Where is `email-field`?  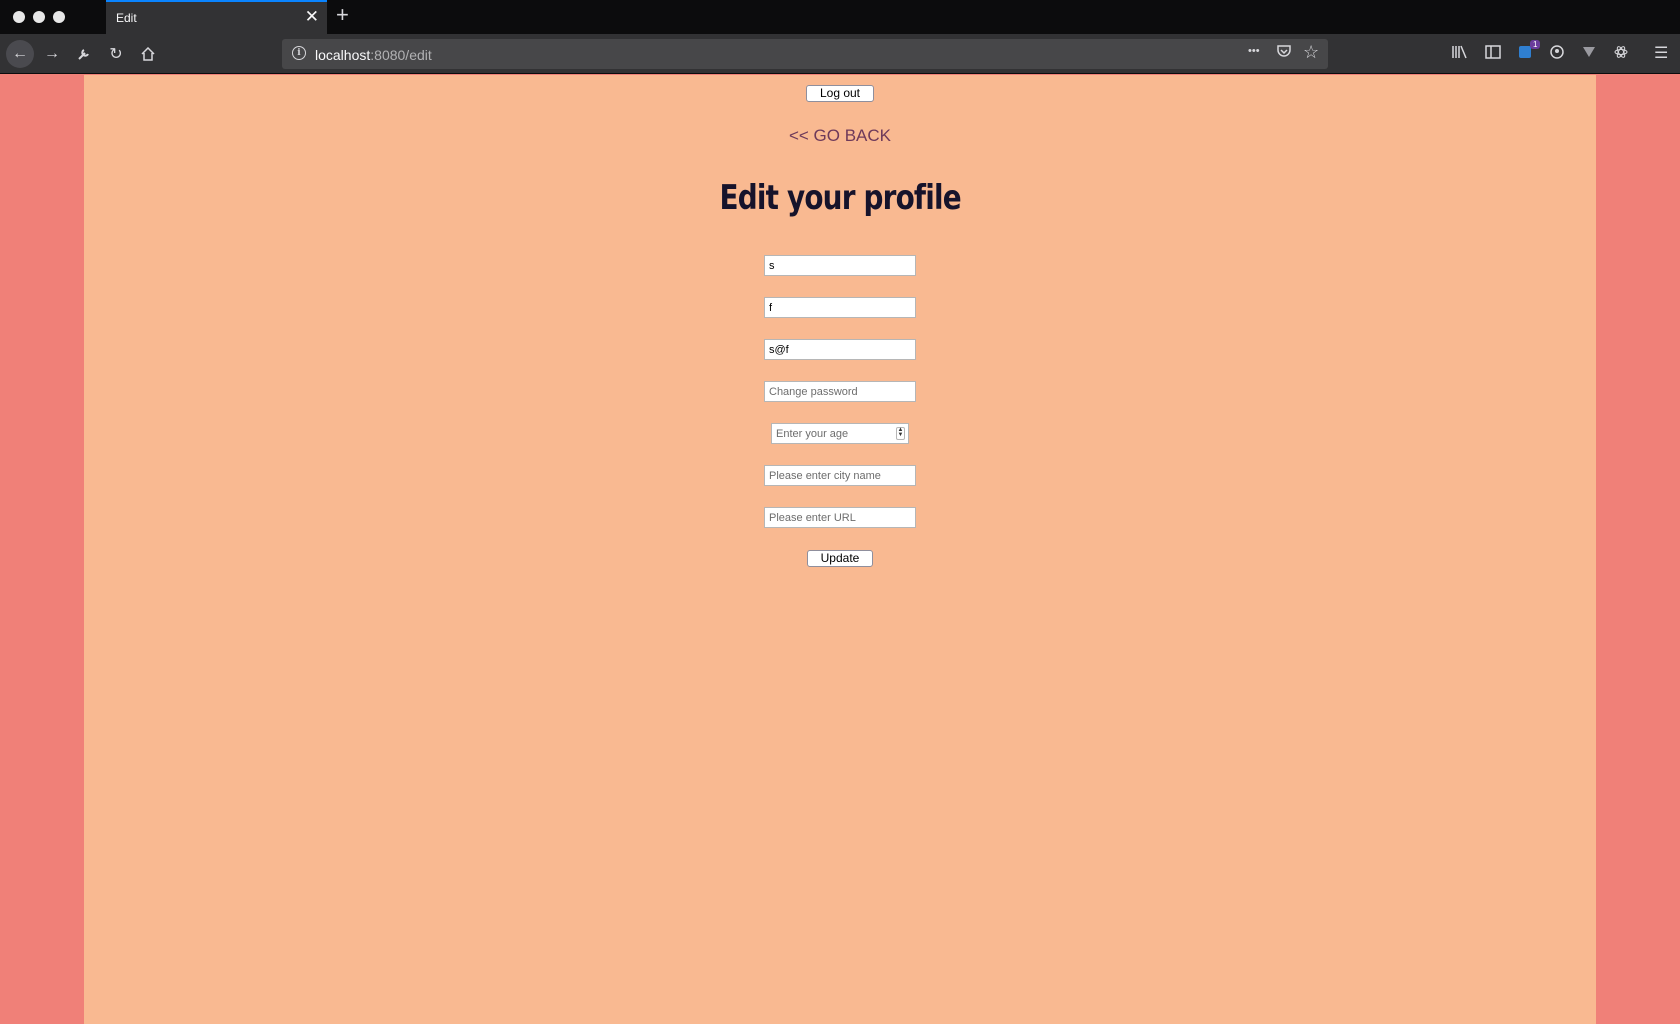 email-field is located at coordinates (840, 349).